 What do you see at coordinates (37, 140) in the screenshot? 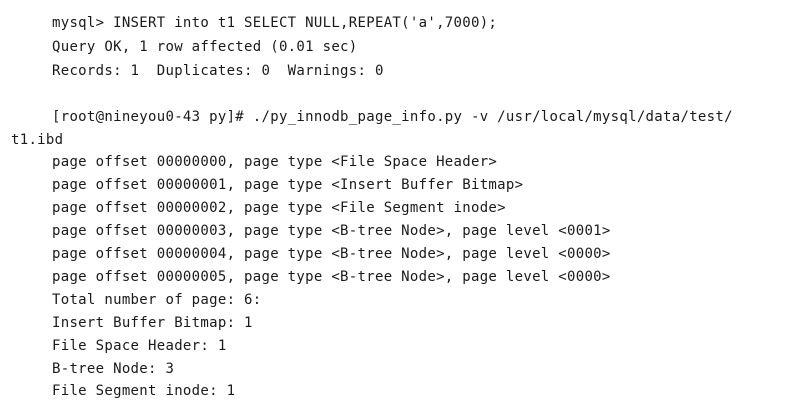
I see `shell-command-wrapped-path: t1.ibd` at bounding box center [37, 140].